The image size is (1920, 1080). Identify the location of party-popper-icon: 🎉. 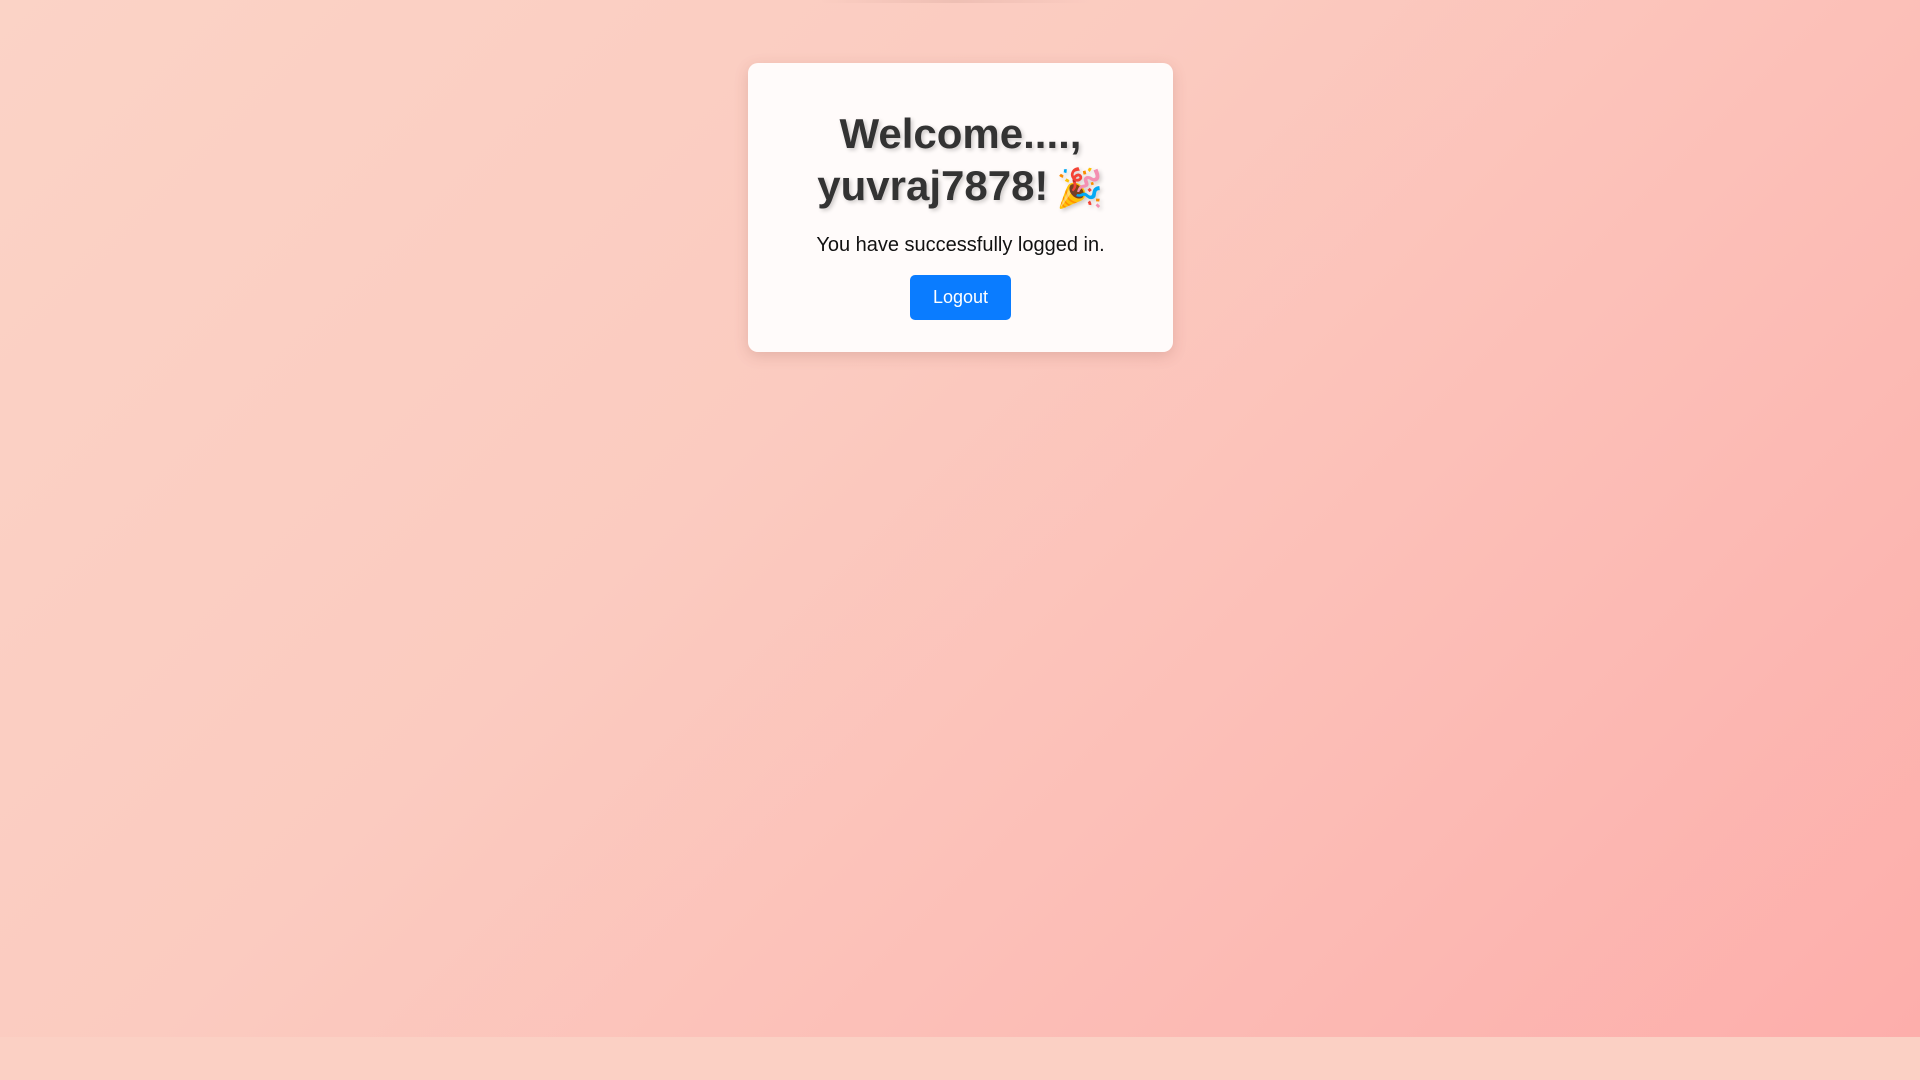
(1080, 188).